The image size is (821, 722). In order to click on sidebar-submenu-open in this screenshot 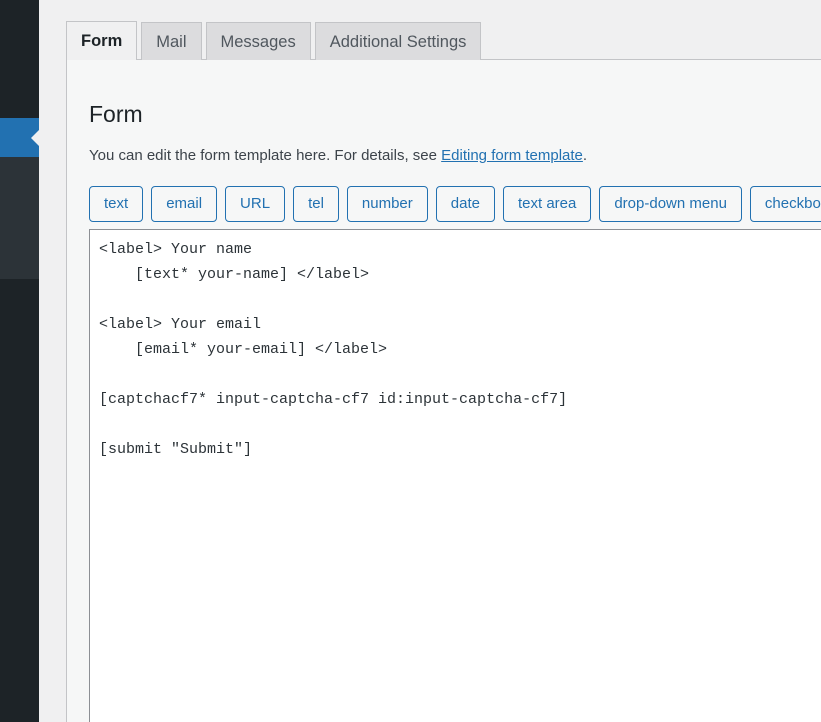, I will do `click(19, 218)`.